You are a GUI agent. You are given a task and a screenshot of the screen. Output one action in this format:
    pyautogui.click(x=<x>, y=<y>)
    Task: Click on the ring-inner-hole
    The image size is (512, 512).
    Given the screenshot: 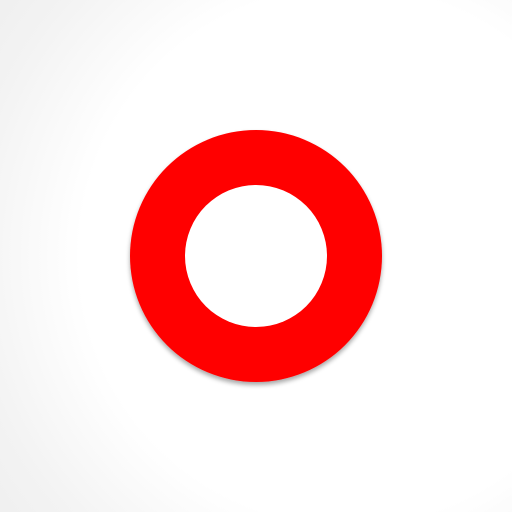 What is the action you would take?
    pyautogui.click(x=256, y=256)
    